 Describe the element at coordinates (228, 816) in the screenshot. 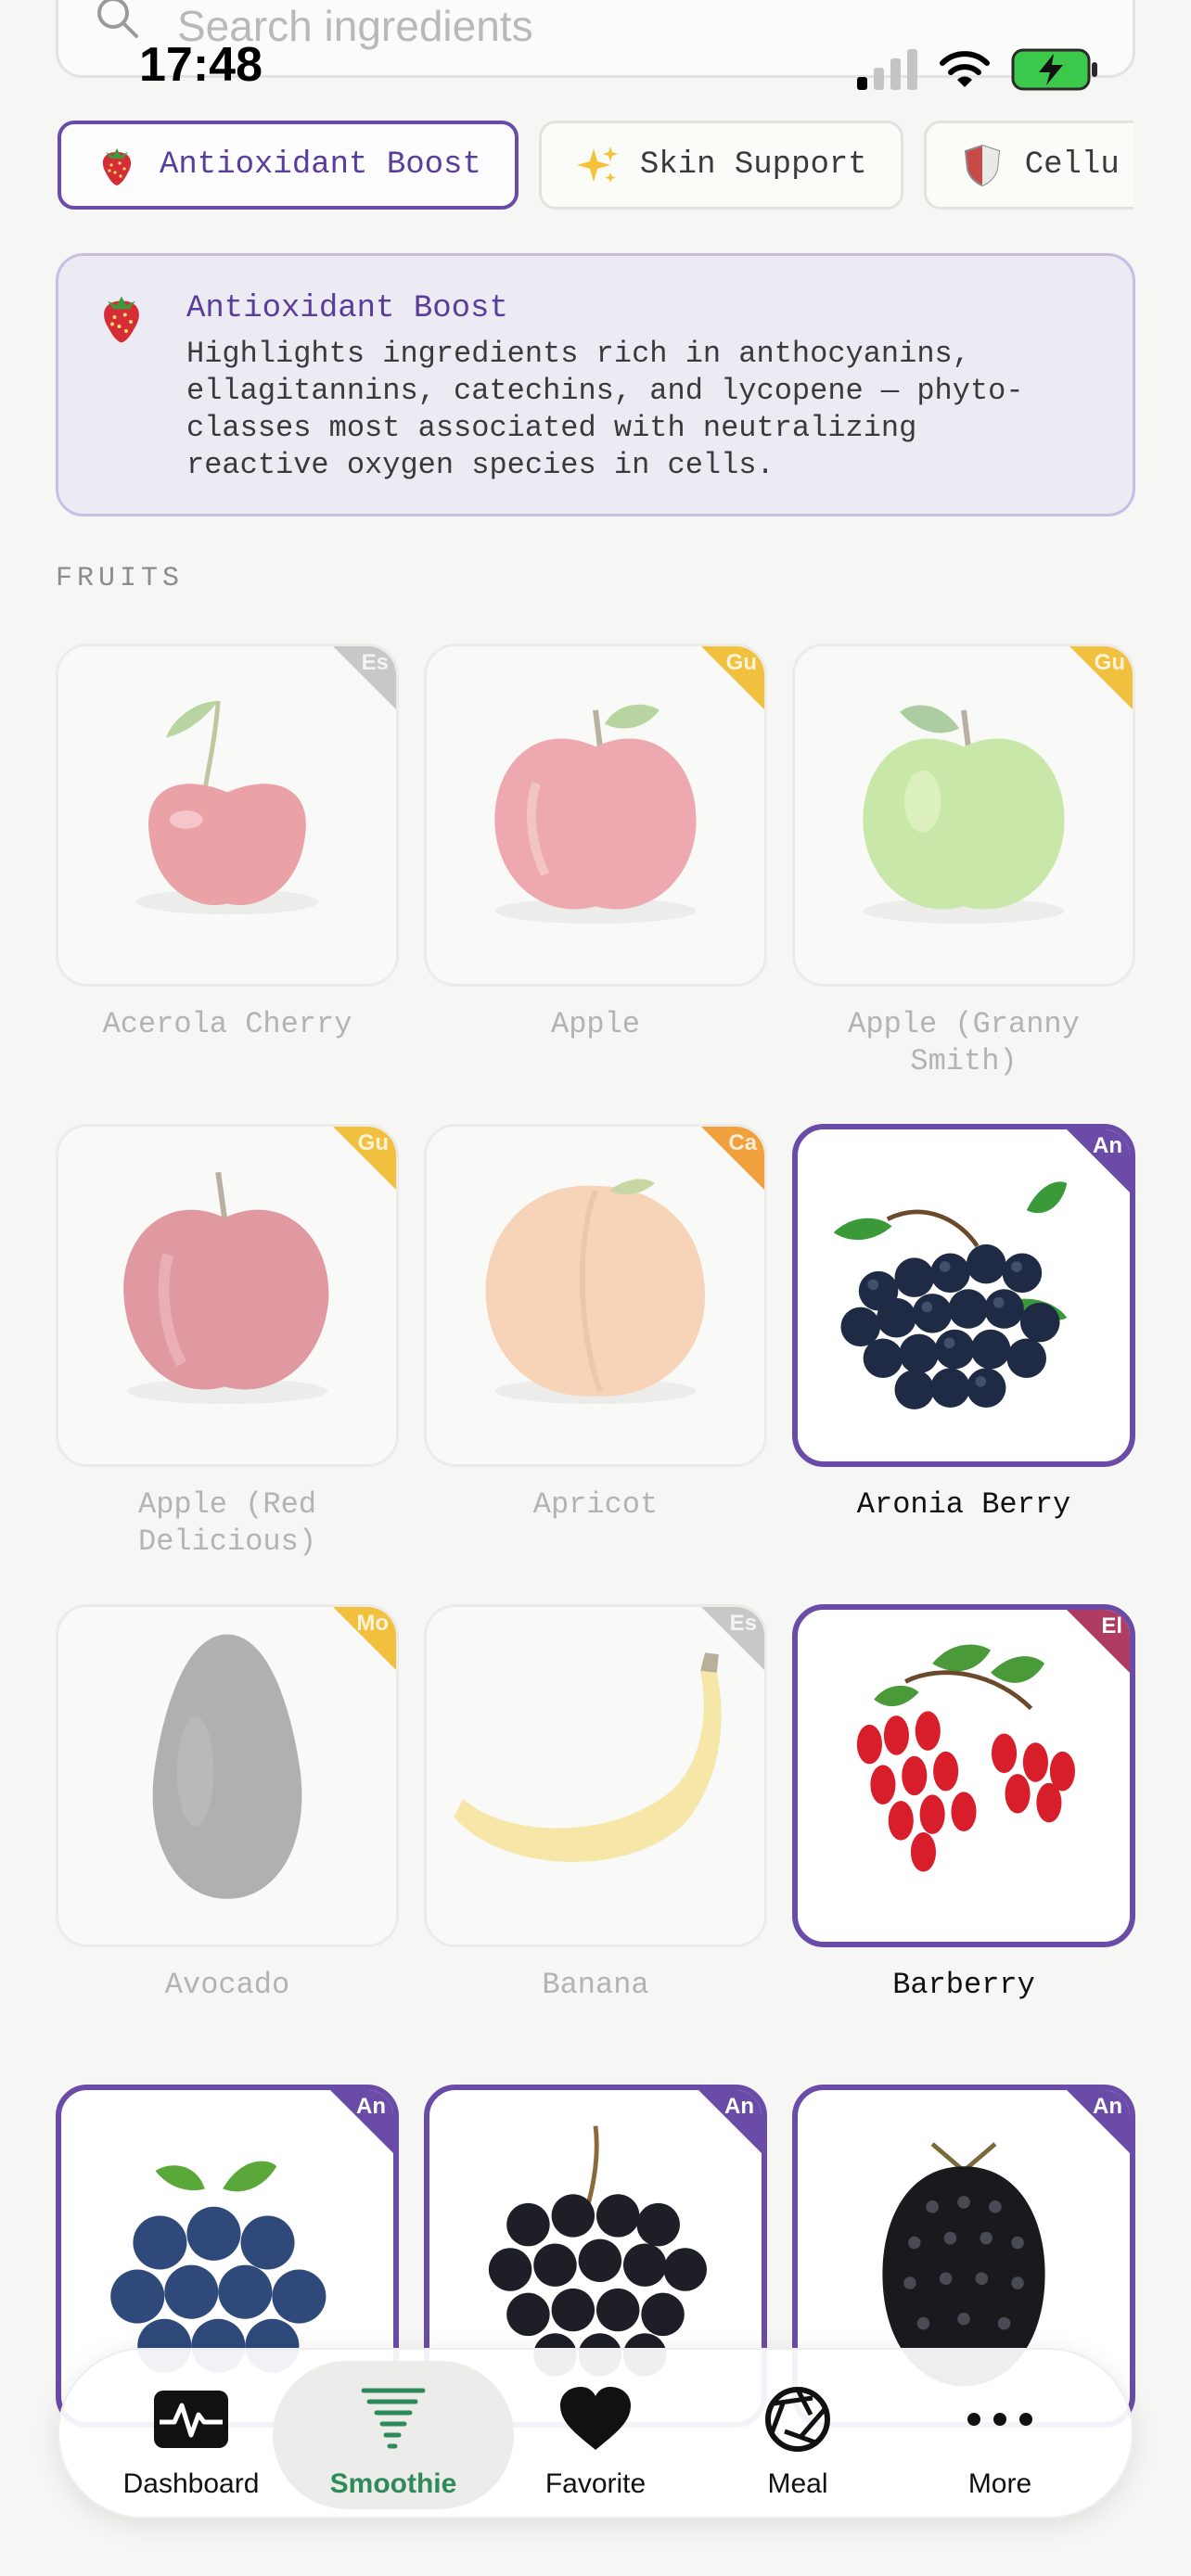

I see `fruit-tile-acerola-cherry: Es` at that location.